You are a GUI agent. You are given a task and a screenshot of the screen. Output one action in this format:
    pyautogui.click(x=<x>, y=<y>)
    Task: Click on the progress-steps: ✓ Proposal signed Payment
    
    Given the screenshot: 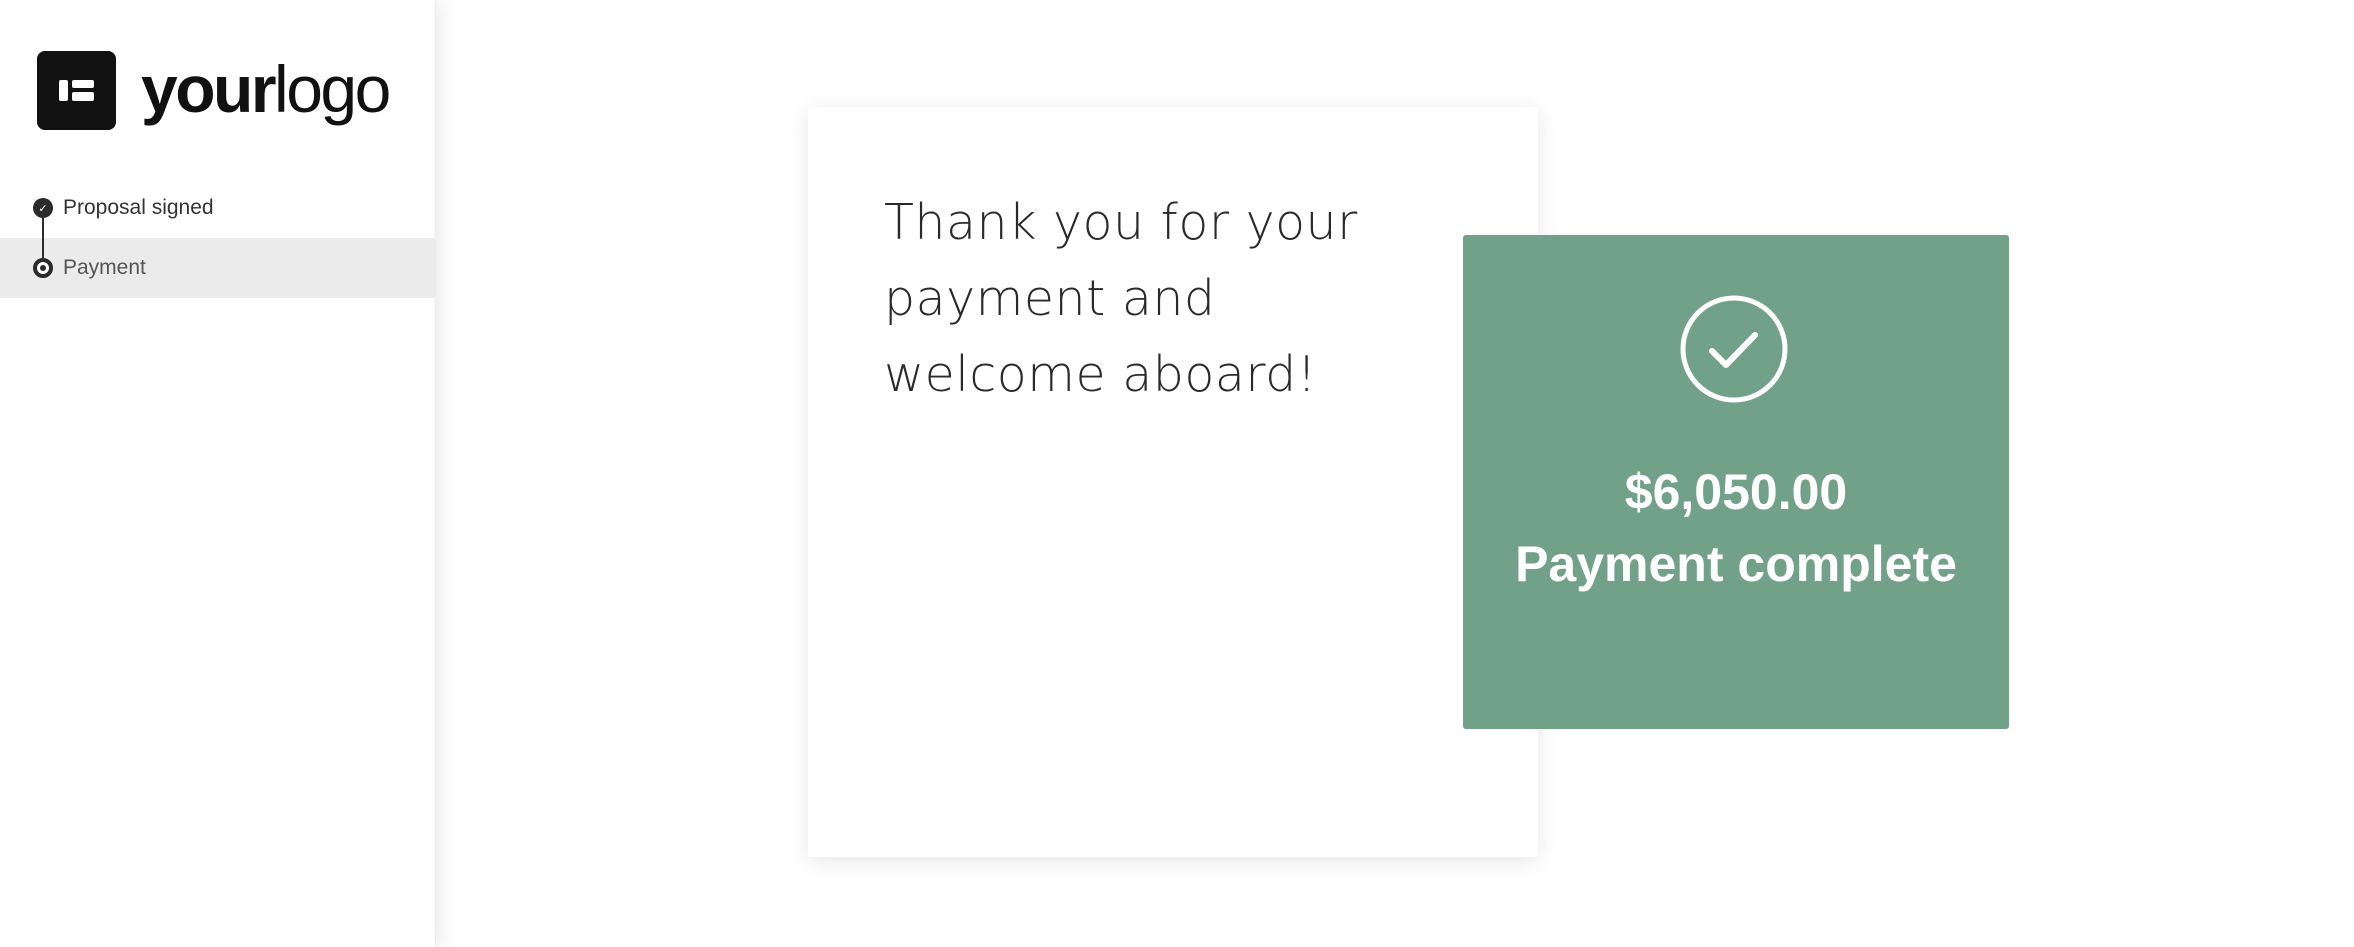 What is the action you would take?
    pyautogui.click(x=217, y=238)
    